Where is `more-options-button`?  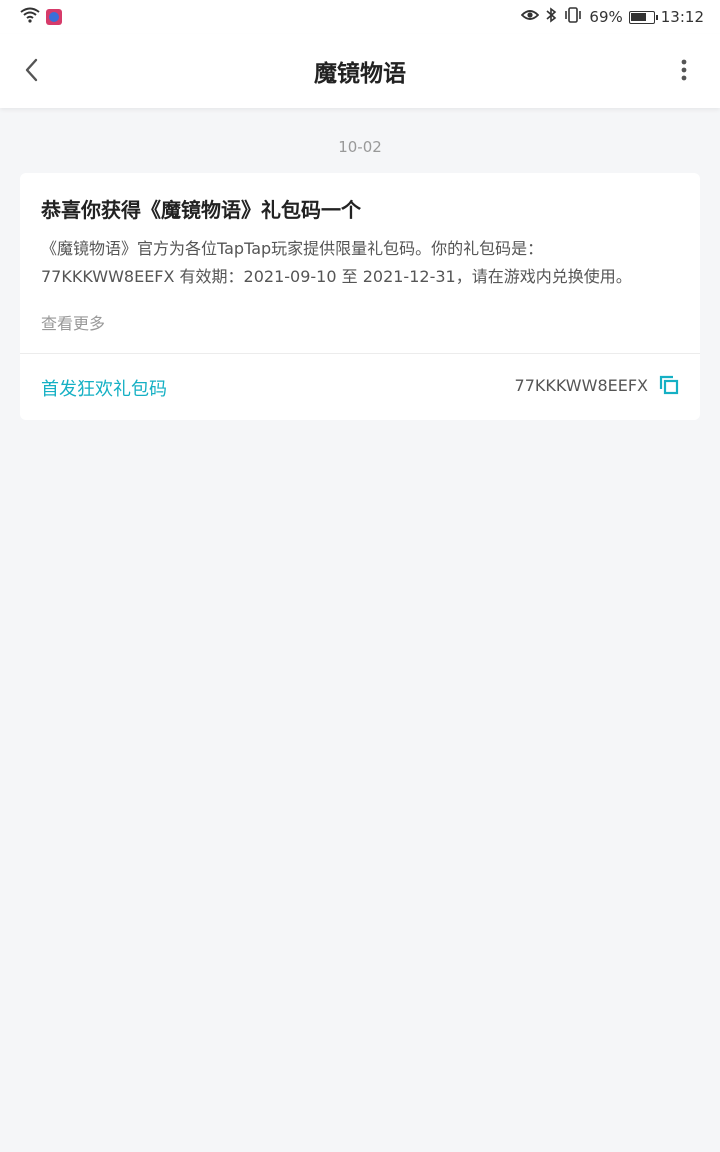
more-options-button is located at coordinates (684, 70).